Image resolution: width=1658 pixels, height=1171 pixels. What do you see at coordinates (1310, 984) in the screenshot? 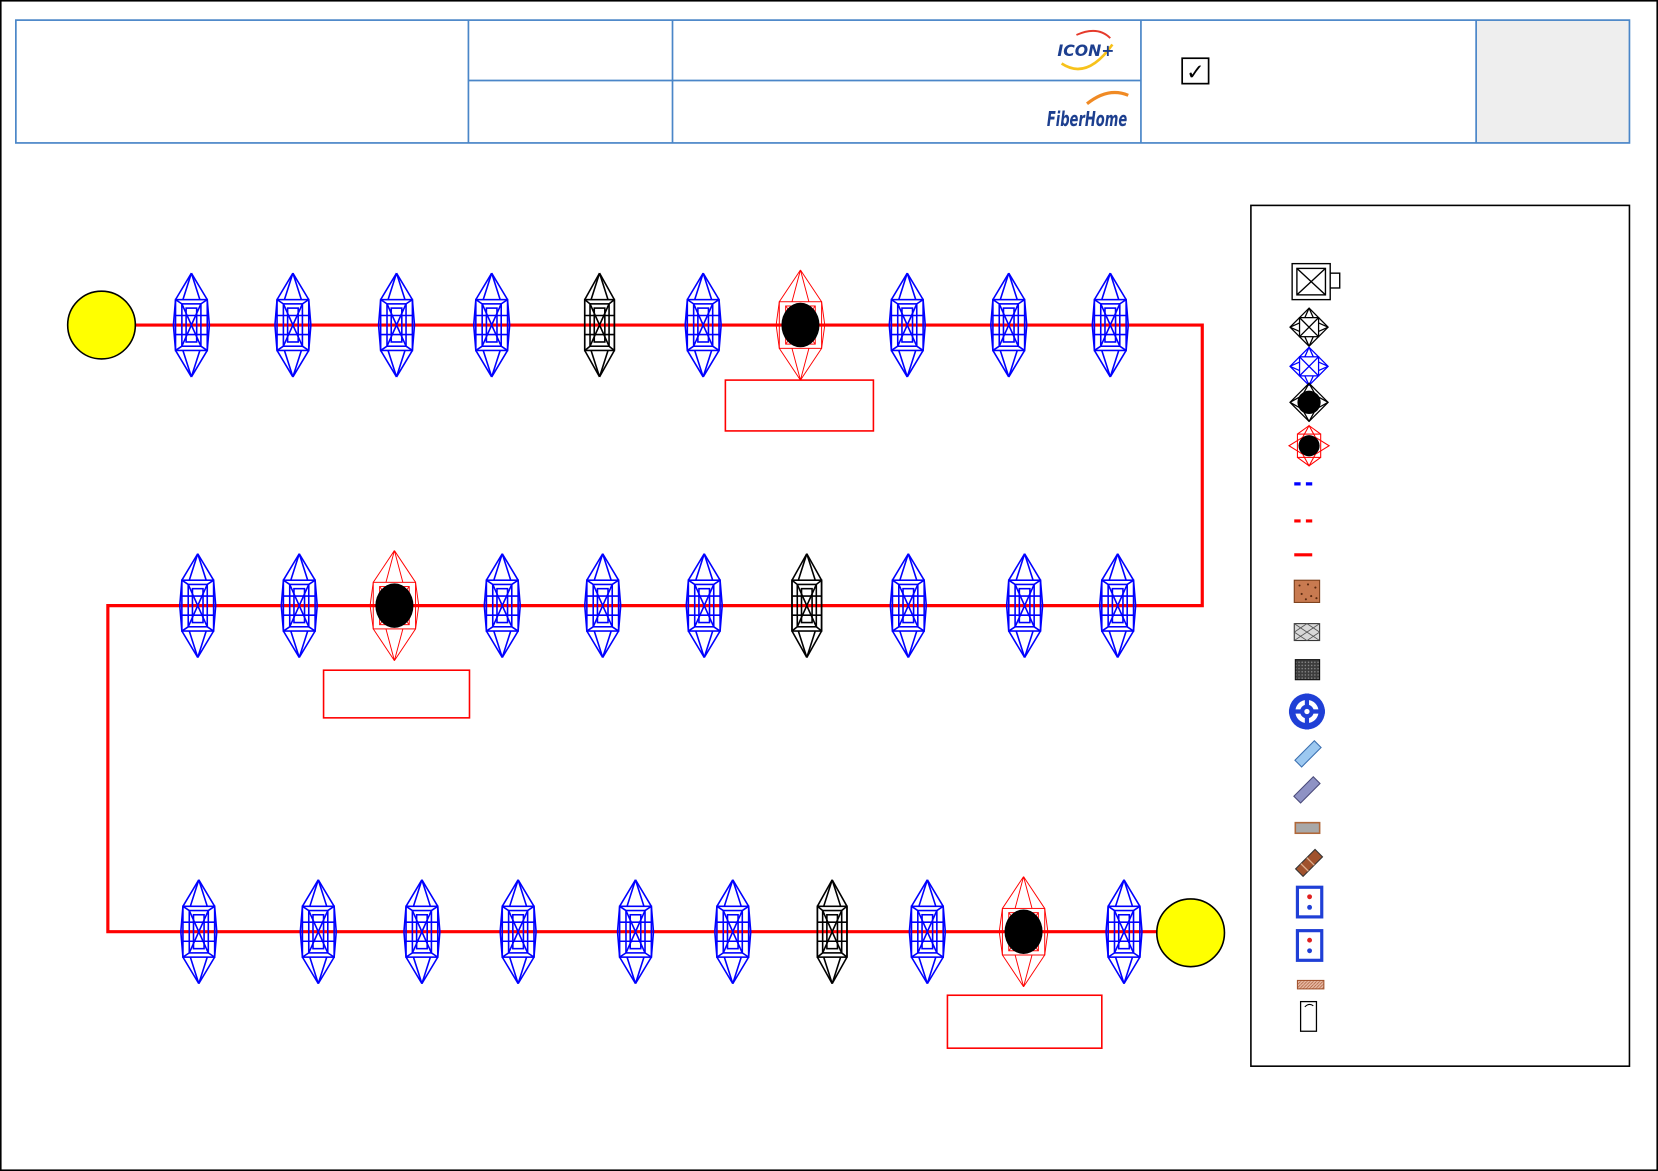
I see `brown-hatched-bar-icon` at bounding box center [1310, 984].